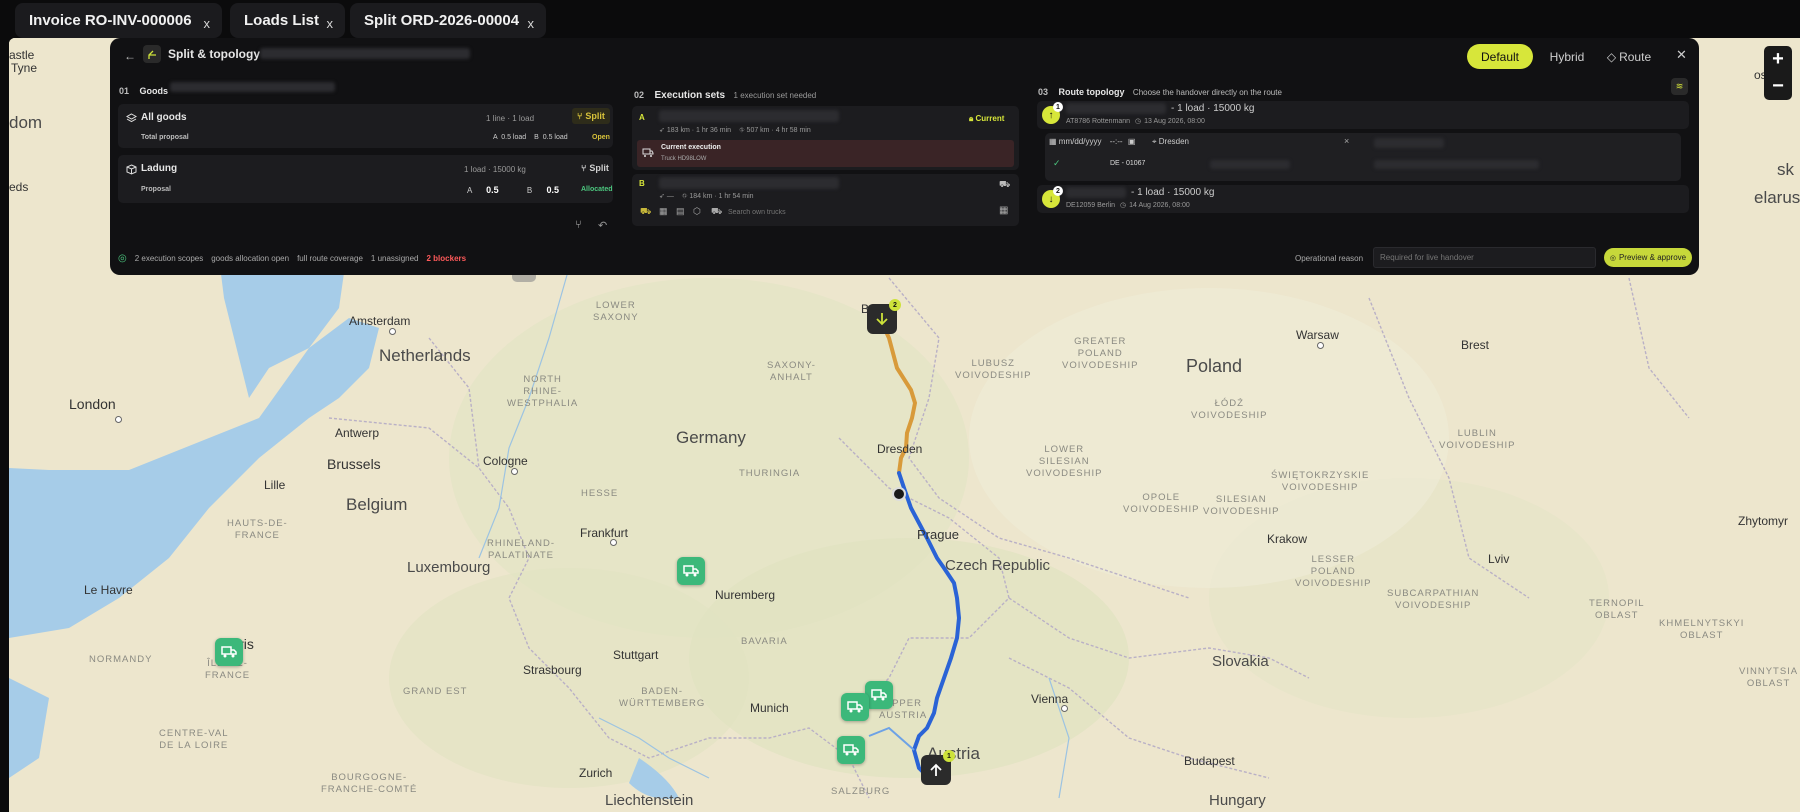  I want to click on current-execution-row: Current execution Truck HD98LOW, so click(825, 153).